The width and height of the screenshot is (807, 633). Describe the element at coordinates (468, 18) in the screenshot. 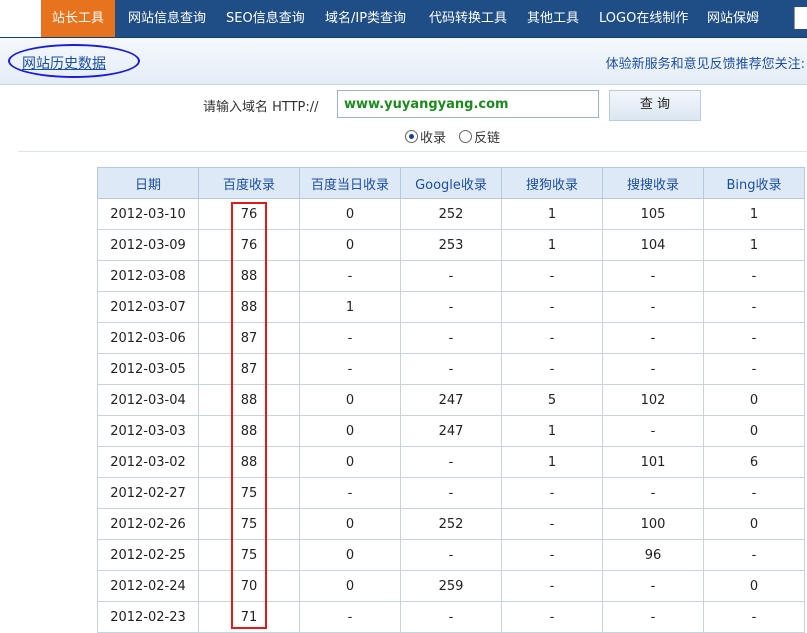

I see `nav-item-code-convert: 代码转换工具` at that location.